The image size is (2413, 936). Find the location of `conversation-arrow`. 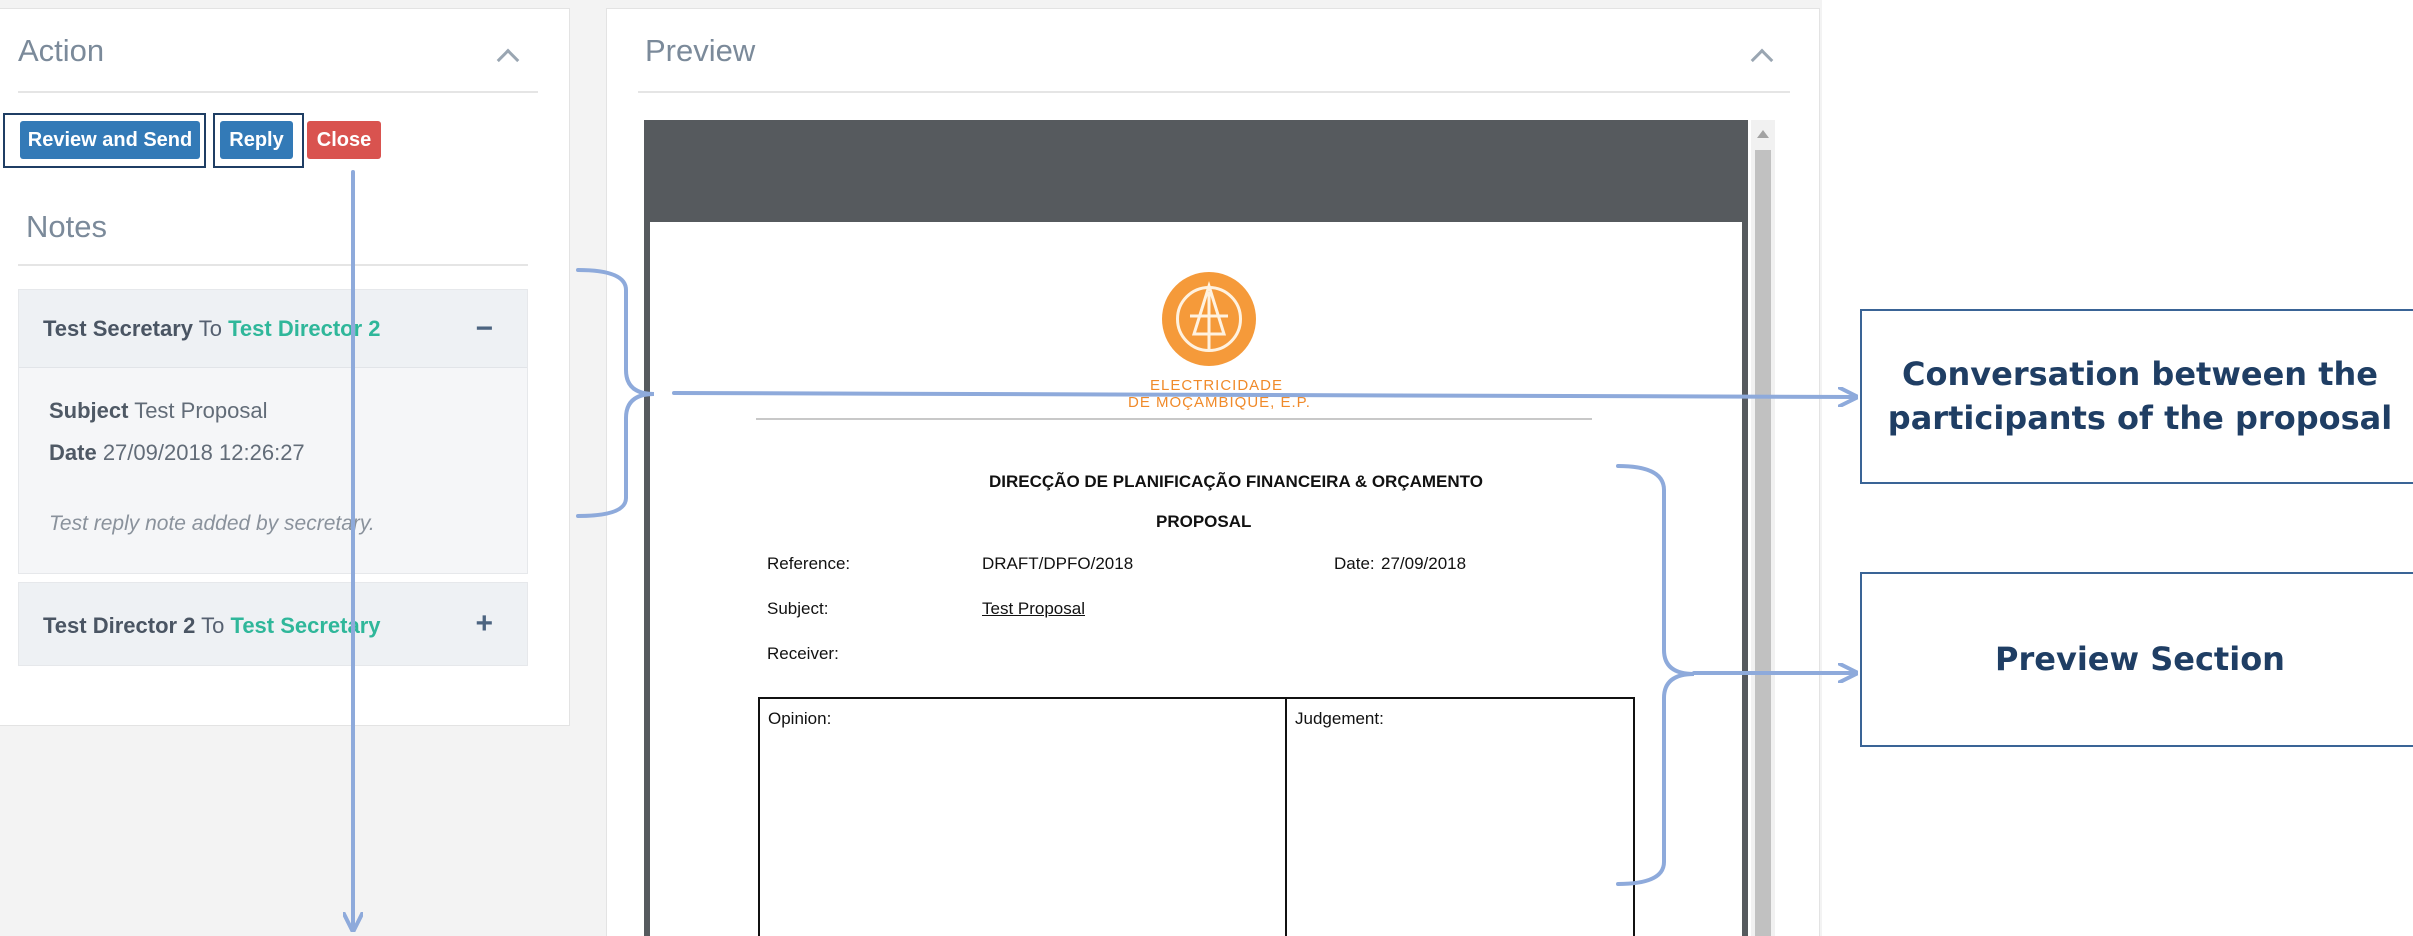

conversation-arrow is located at coordinates (1264, 395).